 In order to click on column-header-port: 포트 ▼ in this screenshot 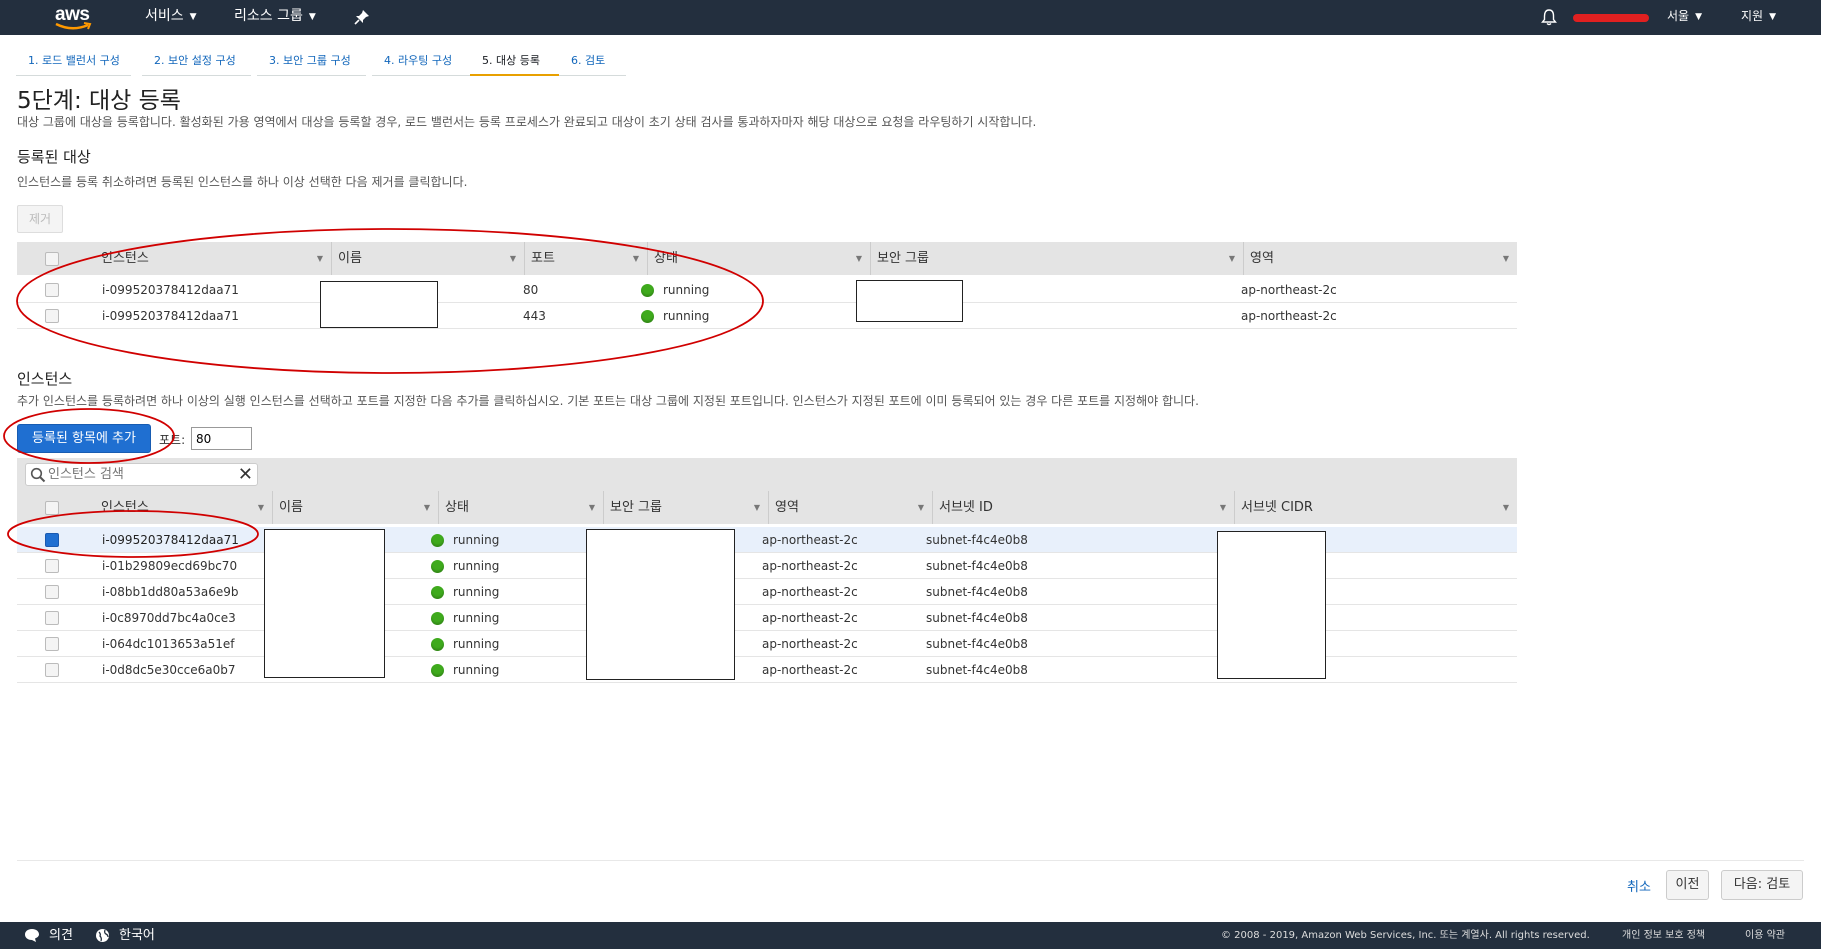, I will do `click(586, 258)`.